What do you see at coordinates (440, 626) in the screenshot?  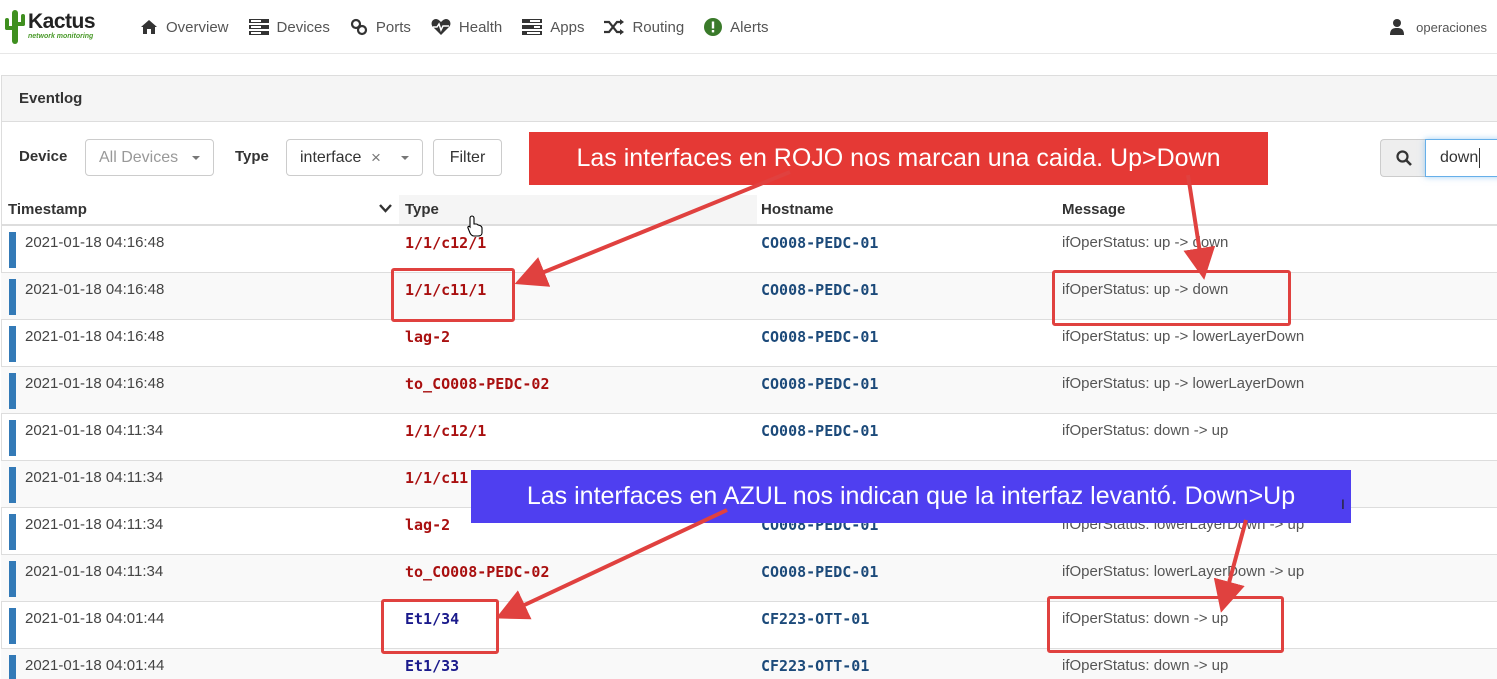 I see `blue-row-highlight-box-type` at bounding box center [440, 626].